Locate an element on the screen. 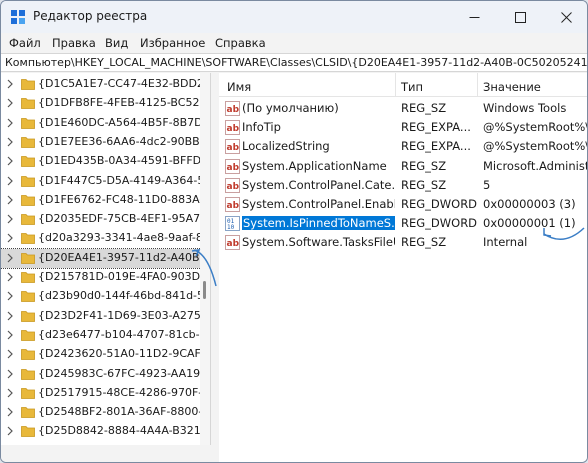 The image size is (588, 463). tree-horizontal-scrollbar is located at coordinates (106, 453).